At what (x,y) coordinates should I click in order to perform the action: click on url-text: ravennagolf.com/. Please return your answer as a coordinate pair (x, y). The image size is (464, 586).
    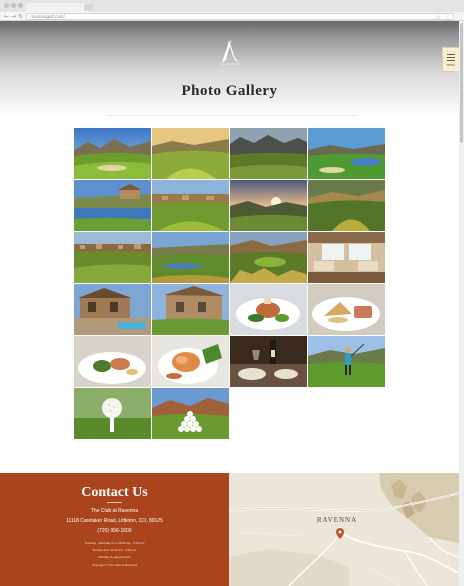
    Looking at the image, I should click on (47, 16).